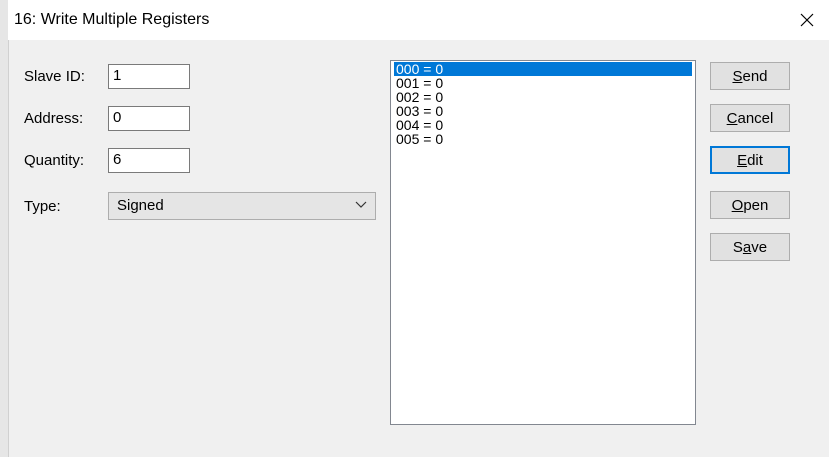  I want to click on close-button, so click(807, 20).